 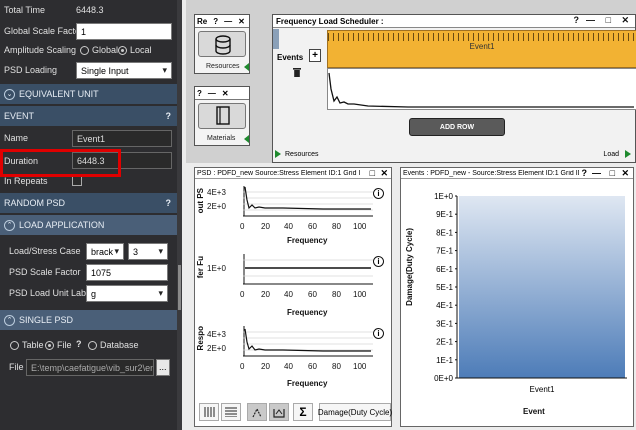 I want to click on plot1-ytick: 4E+3, so click(x=216, y=192).